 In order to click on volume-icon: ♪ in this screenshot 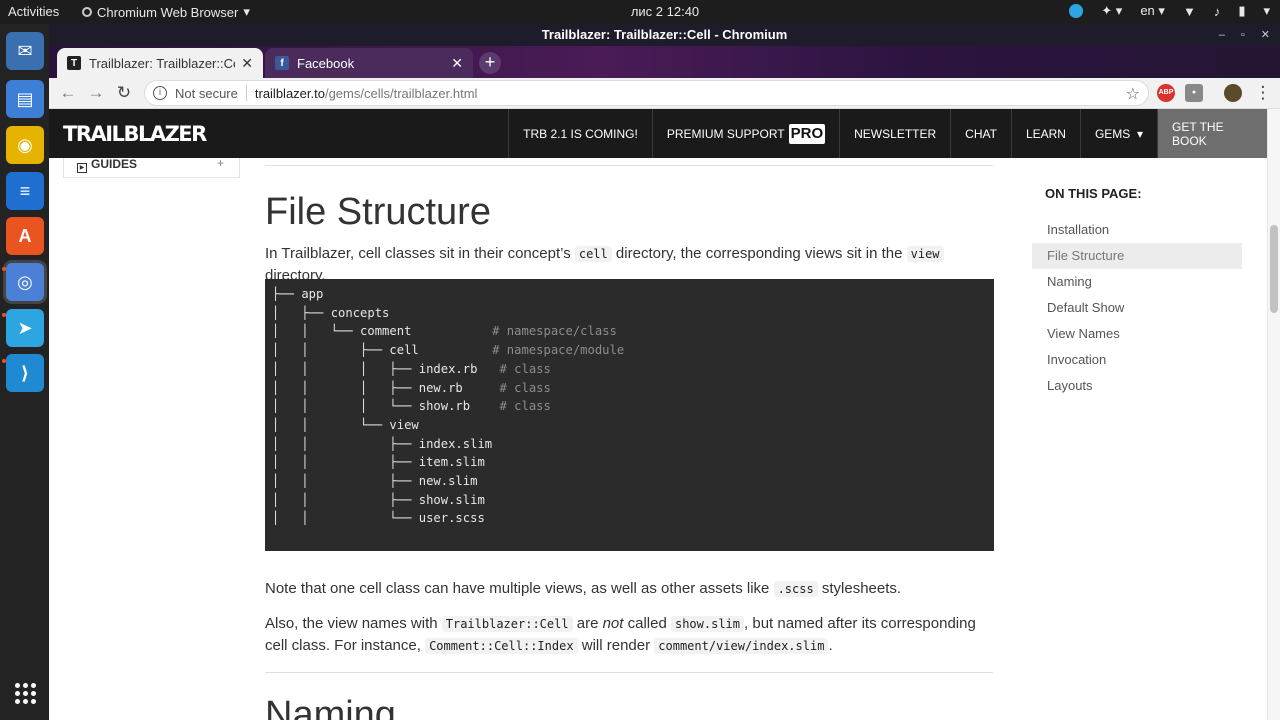, I will do `click(1217, 11)`.